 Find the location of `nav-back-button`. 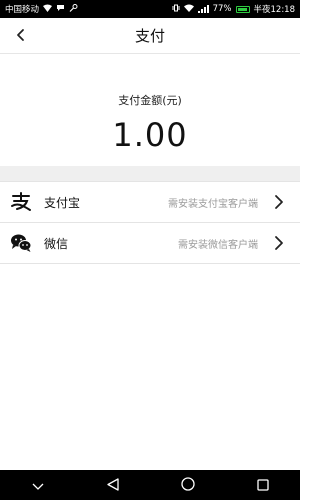

nav-back-button is located at coordinates (113, 485).